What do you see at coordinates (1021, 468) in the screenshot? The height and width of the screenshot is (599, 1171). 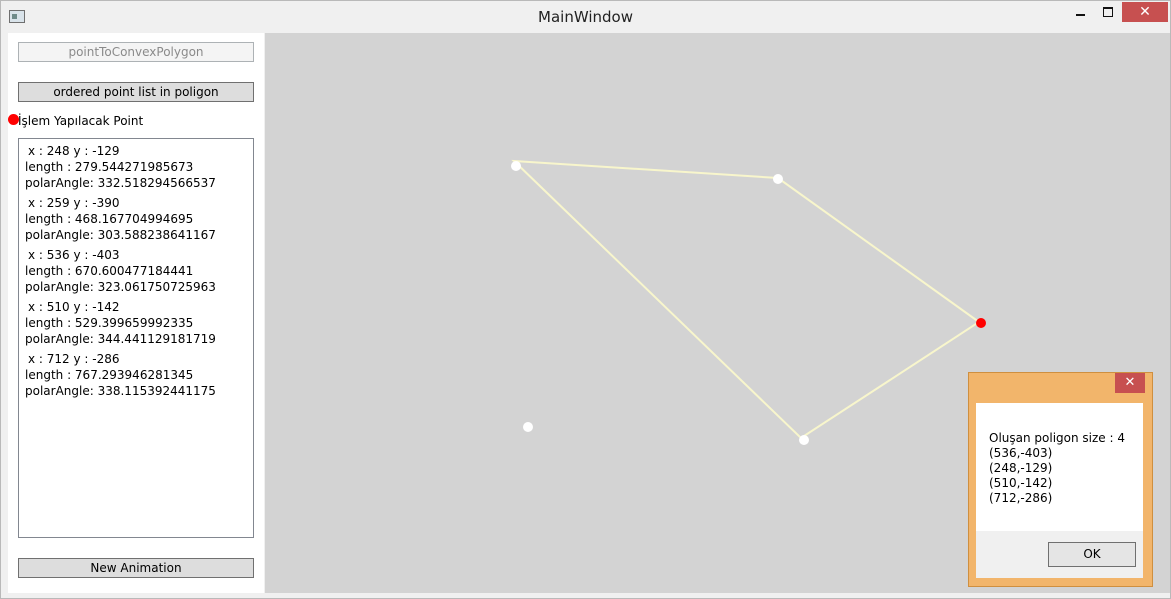 I see `dialog-message-line: (248,-129)` at bounding box center [1021, 468].